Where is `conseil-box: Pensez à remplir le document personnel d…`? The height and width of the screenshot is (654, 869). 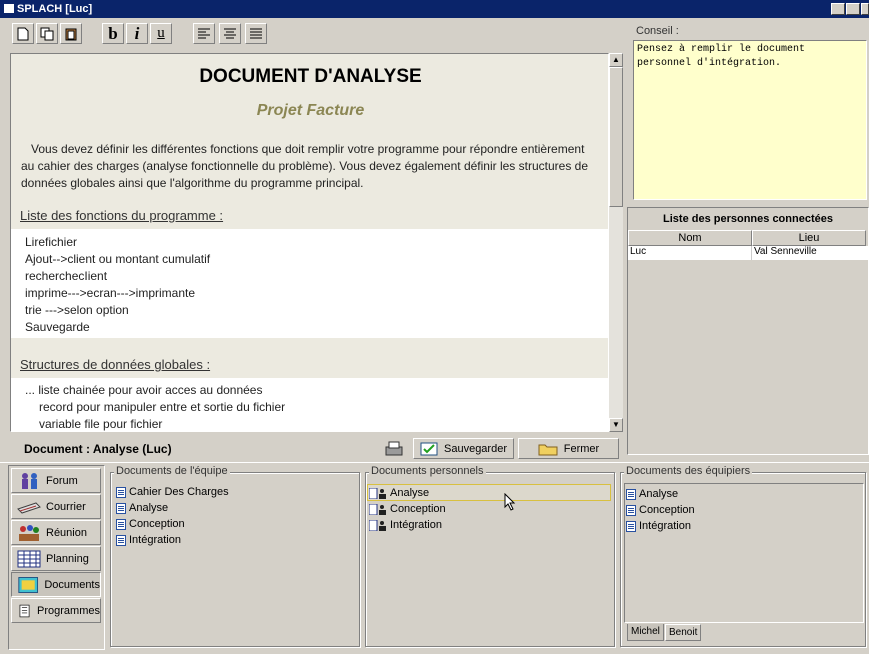 conseil-box: Pensez à remplir le document personnel d… is located at coordinates (750, 120).